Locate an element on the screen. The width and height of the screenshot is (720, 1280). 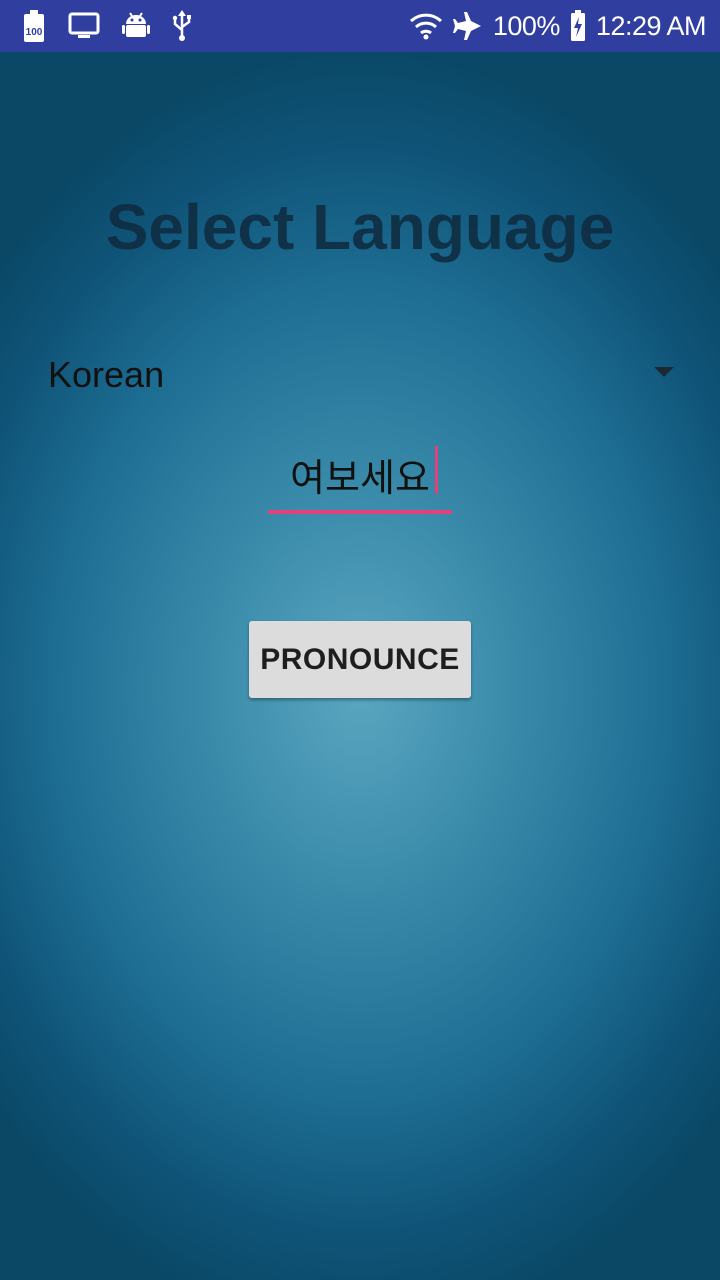
phrase-input-container is located at coordinates (360, 478).